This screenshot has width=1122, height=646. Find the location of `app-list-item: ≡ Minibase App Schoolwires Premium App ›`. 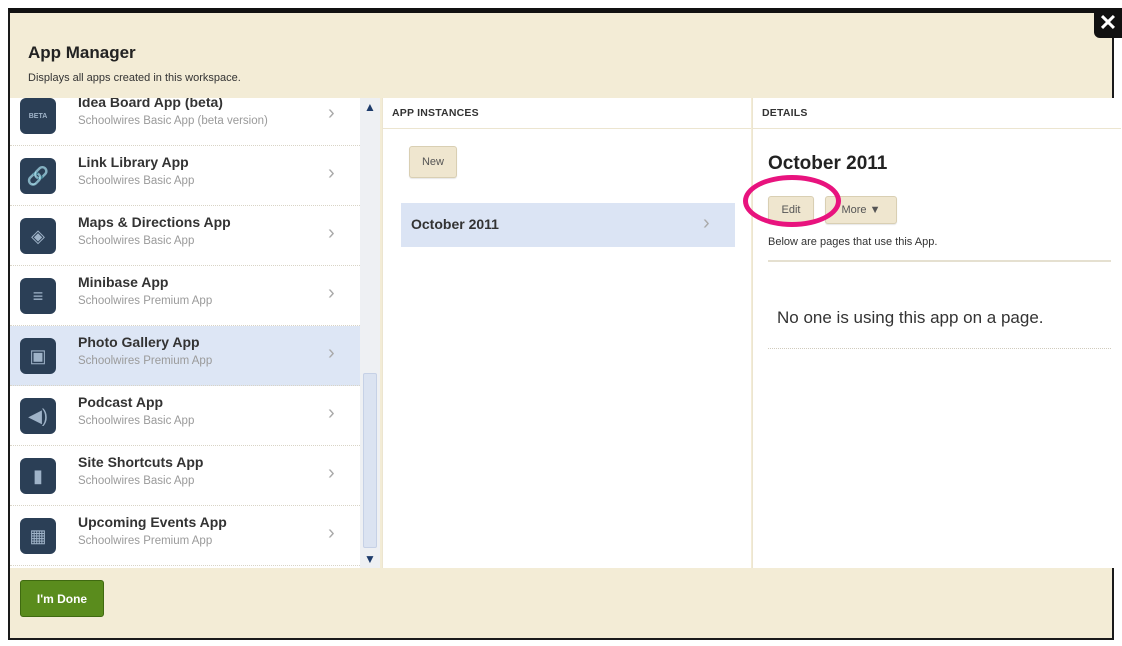

app-list-item: ≡ Minibase App Schoolwires Premium App › is located at coordinates (185, 296).